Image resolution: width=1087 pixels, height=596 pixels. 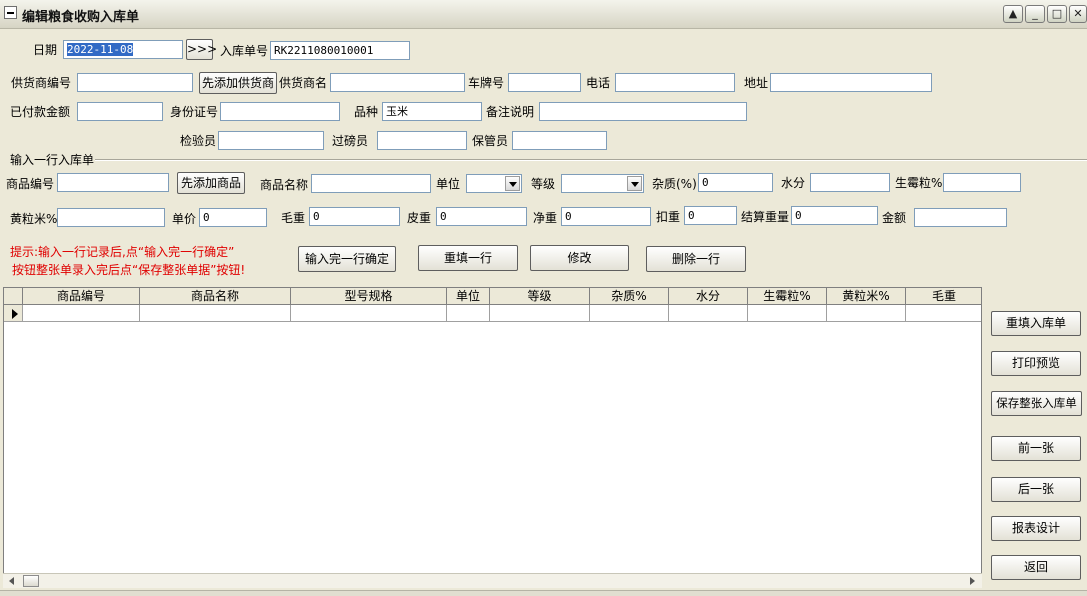 What do you see at coordinates (598, 83) in the screenshot?
I see `phone-label: 电话` at bounding box center [598, 83].